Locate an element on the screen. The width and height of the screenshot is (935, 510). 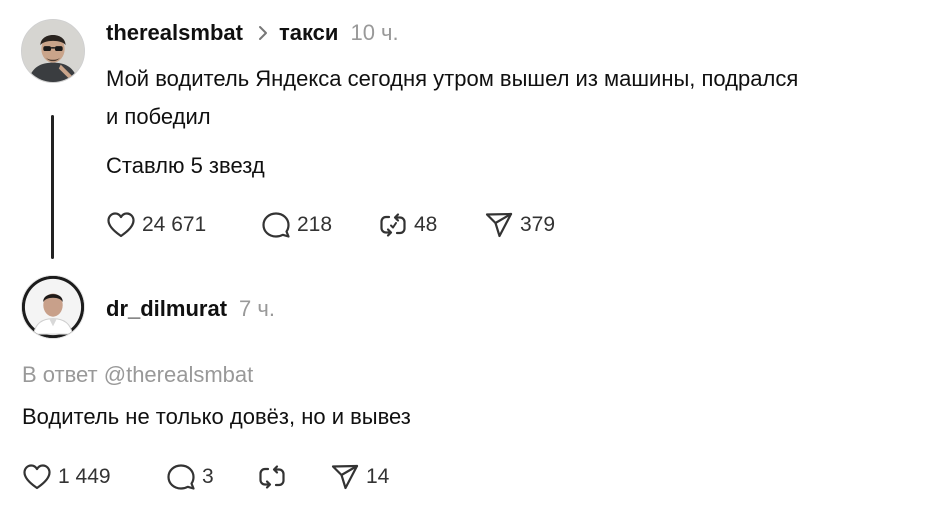
reply-author-username: dr_dilmurat is located at coordinates (166, 309).